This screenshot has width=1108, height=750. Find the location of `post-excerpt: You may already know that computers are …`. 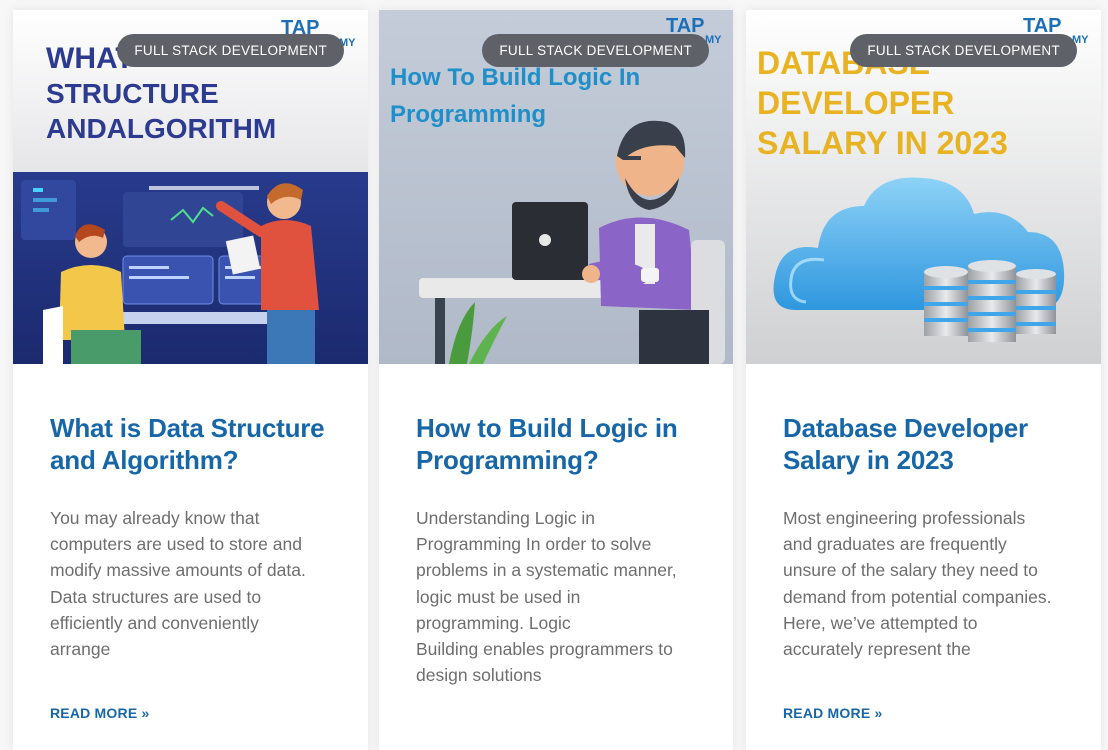

post-excerpt: You may already know that computers are … is located at coordinates (178, 584).